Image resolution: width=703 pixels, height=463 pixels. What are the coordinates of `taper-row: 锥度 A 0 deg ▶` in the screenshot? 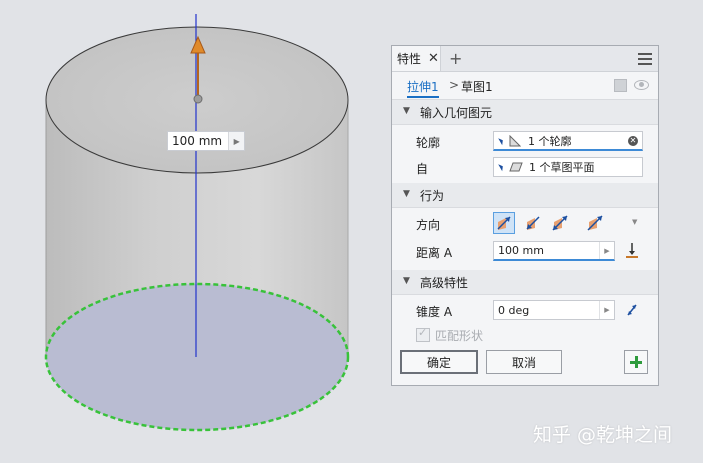 It's located at (525, 310).